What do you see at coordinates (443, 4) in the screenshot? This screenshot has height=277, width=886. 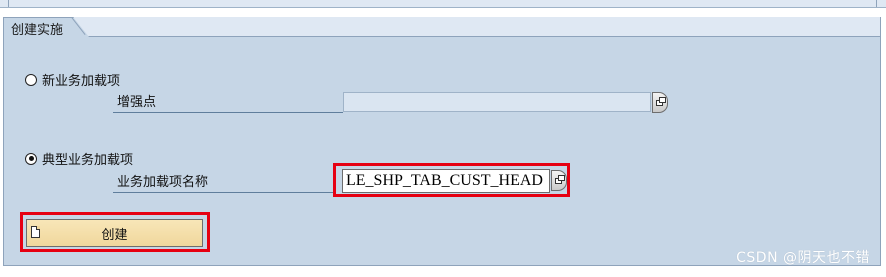 I see `top-toolbar-edge` at bounding box center [443, 4].